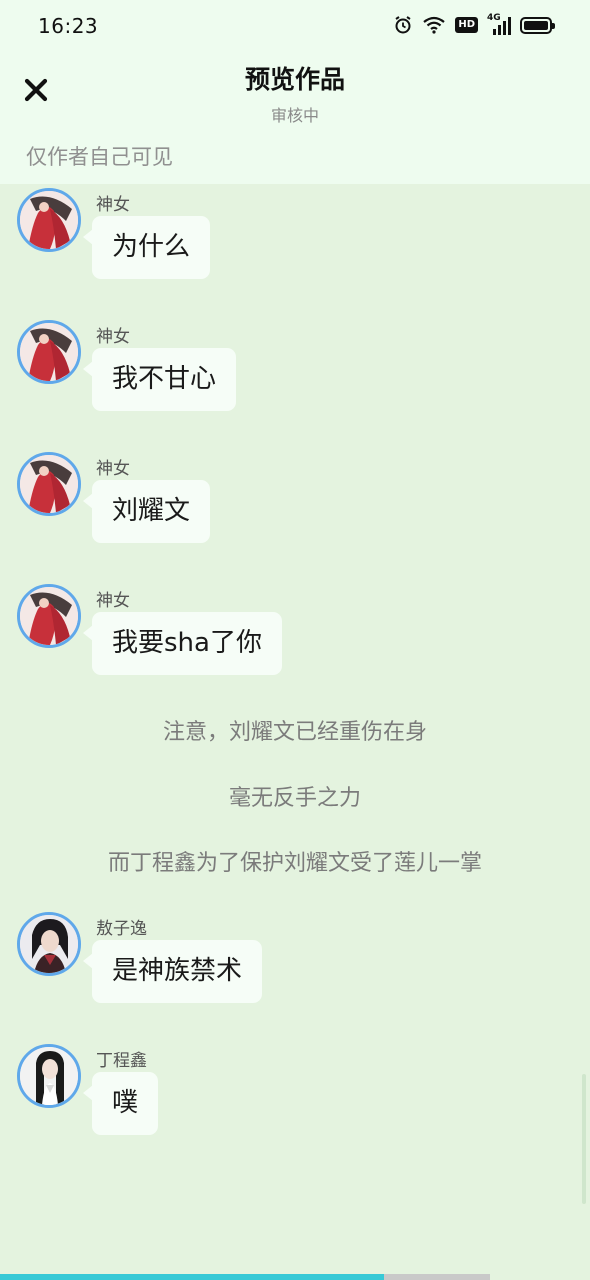 The width and height of the screenshot is (590, 1280). I want to click on scrollbar, so click(584, 1139).